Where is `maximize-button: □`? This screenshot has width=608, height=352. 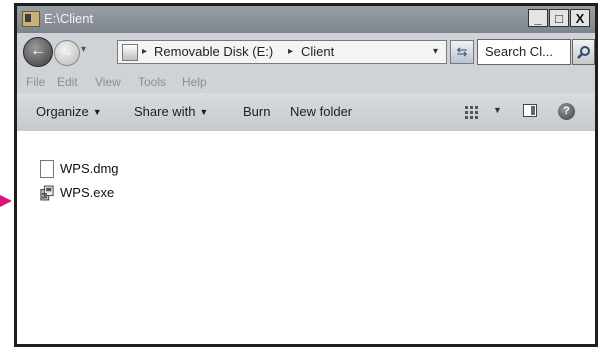
maximize-button: □ is located at coordinates (559, 18).